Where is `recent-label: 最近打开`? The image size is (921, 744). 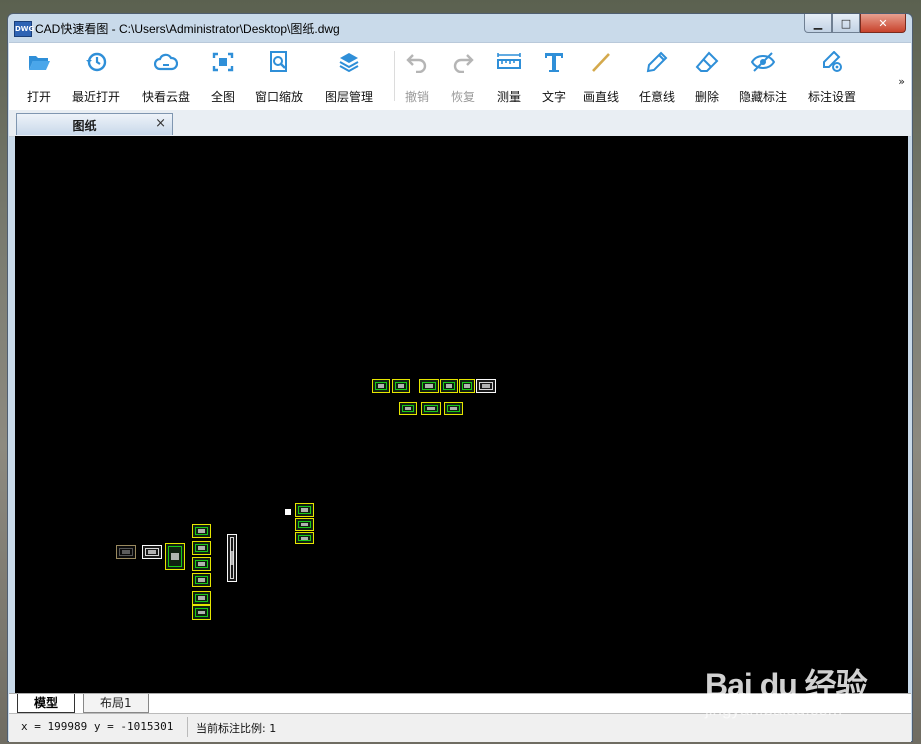
recent-label: 最近打开 is located at coordinates (95, 97).